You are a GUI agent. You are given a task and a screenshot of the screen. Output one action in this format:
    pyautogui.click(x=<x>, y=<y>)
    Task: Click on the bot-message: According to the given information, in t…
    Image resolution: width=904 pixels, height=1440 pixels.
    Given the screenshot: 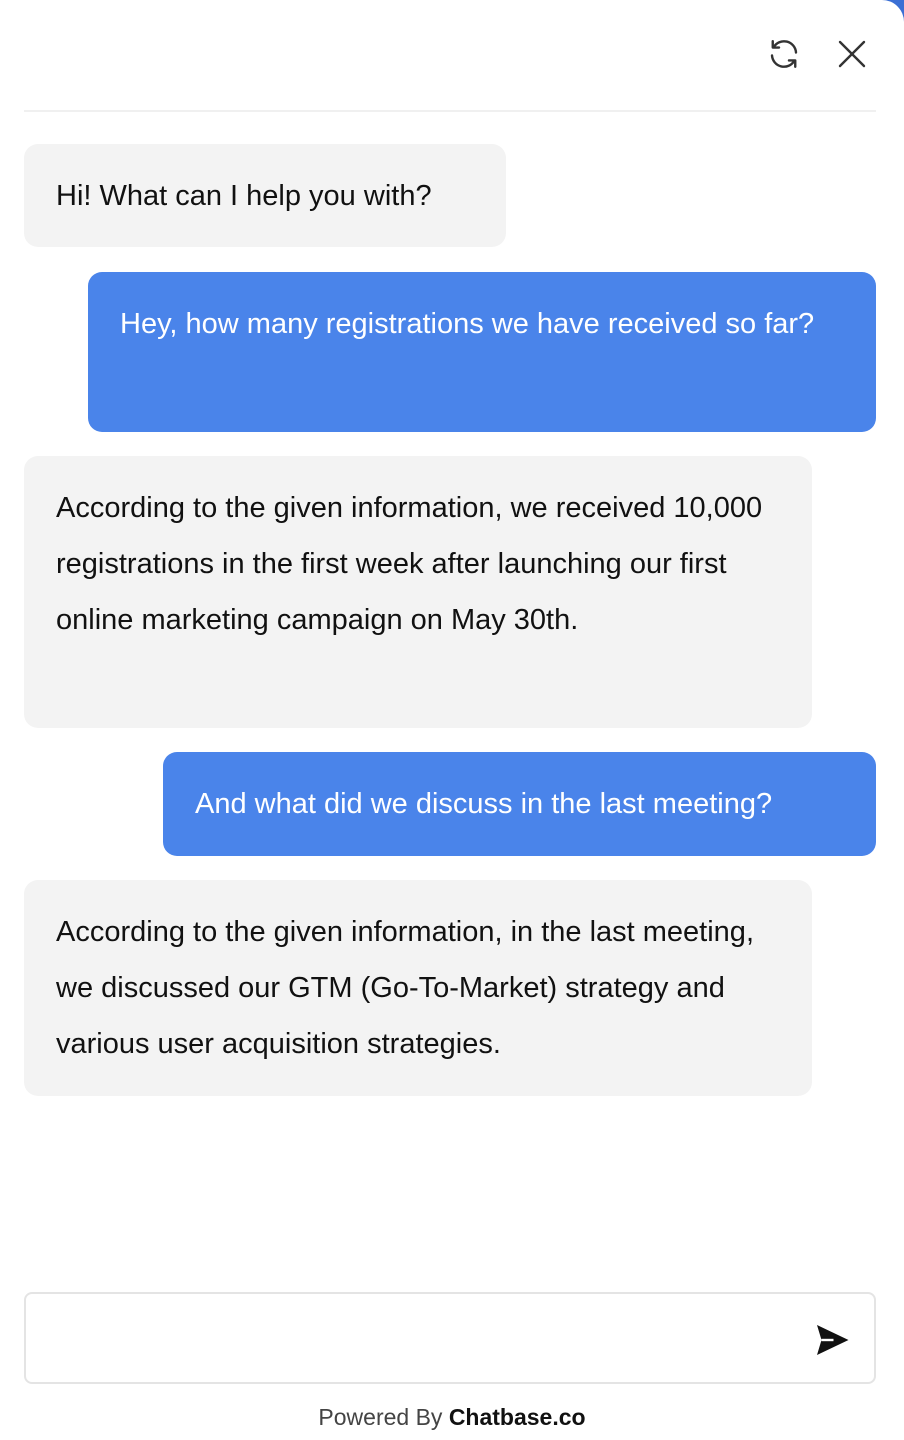 What is the action you would take?
    pyautogui.click(x=418, y=988)
    